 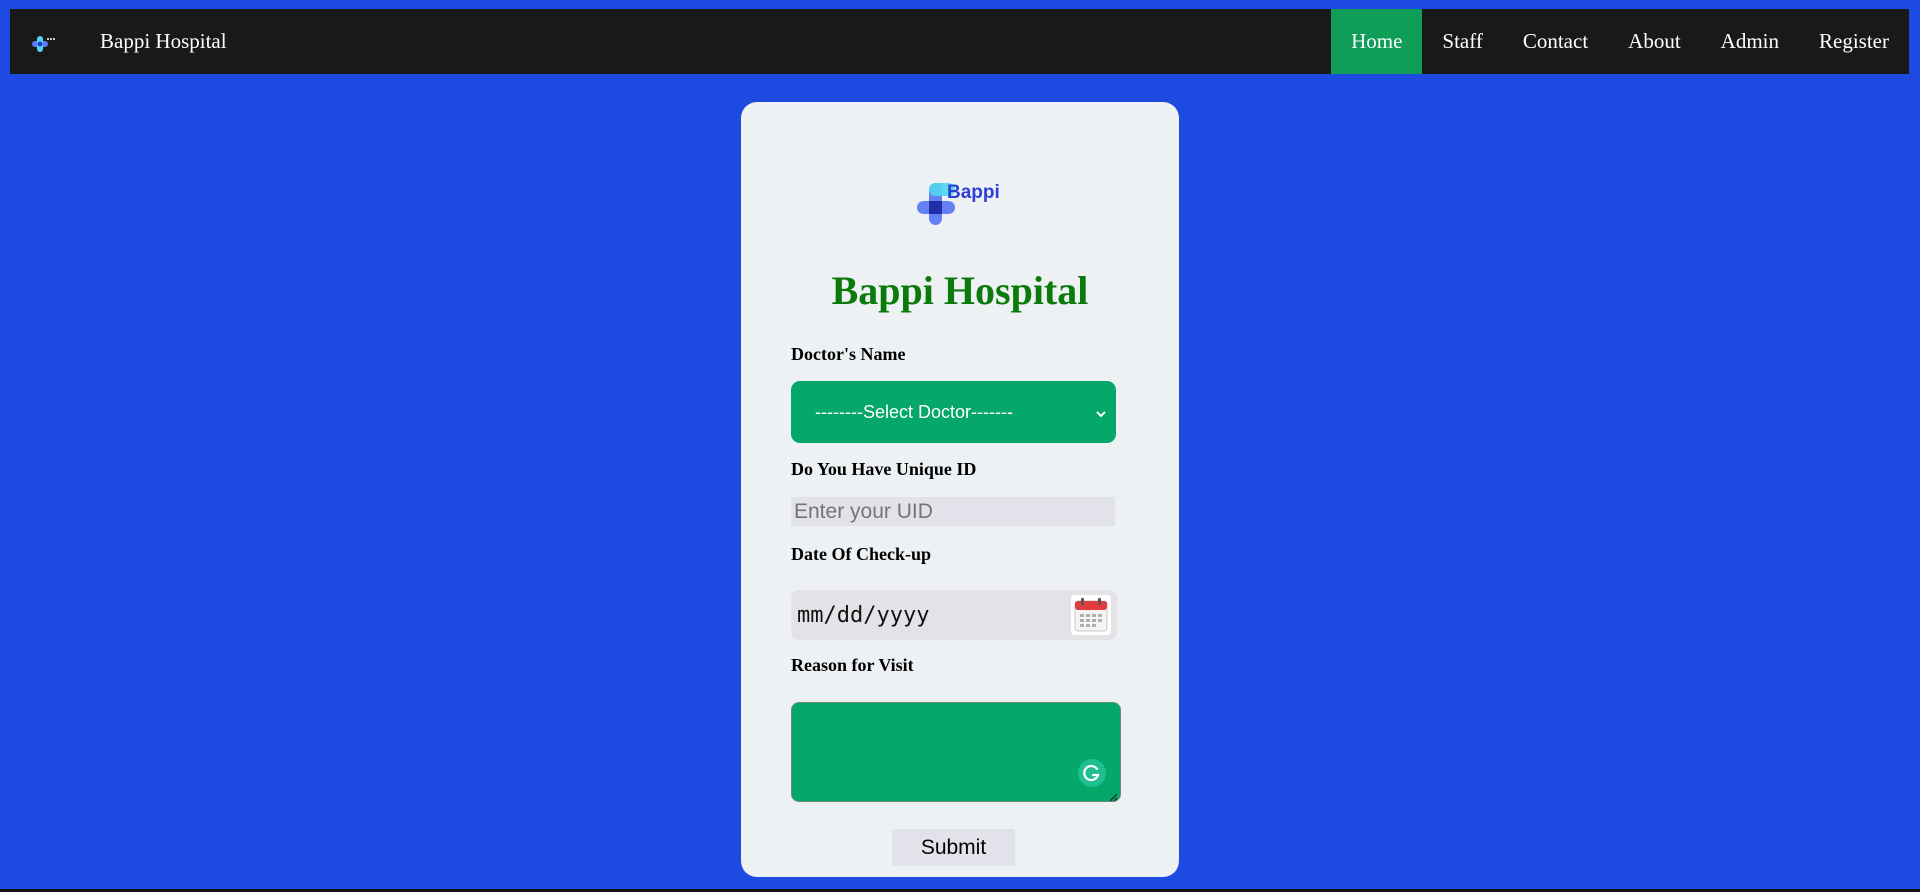 What do you see at coordinates (1377, 41) in the screenshot?
I see `nav-link-home: Home` at bounding box center [1377, 41].